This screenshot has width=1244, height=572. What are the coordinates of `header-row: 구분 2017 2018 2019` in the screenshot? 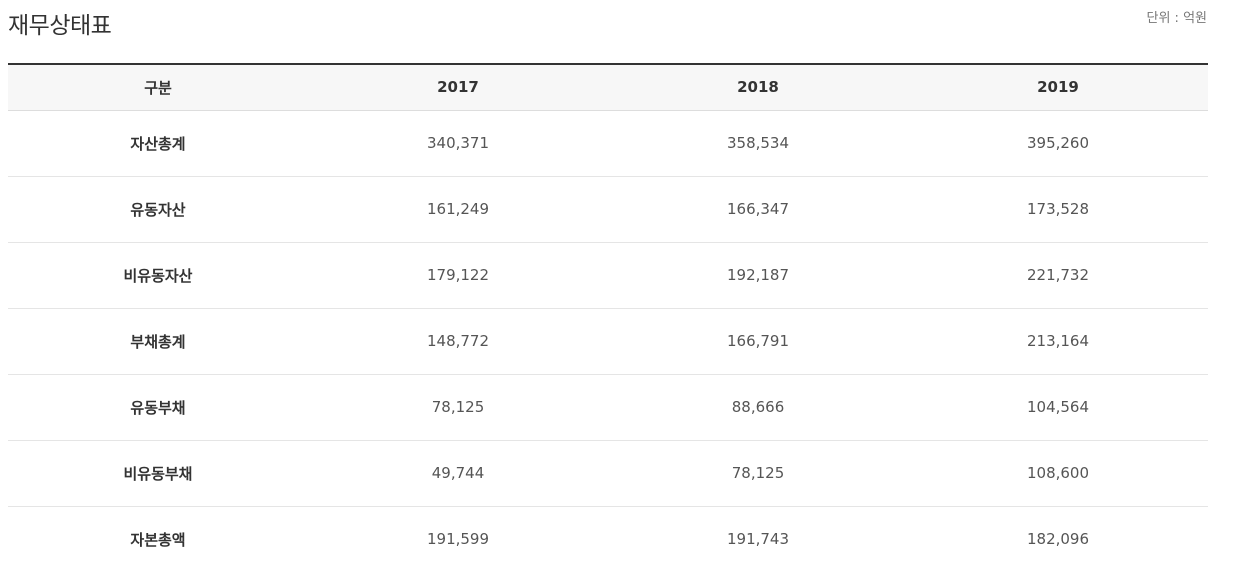 It's located at (608, 87).